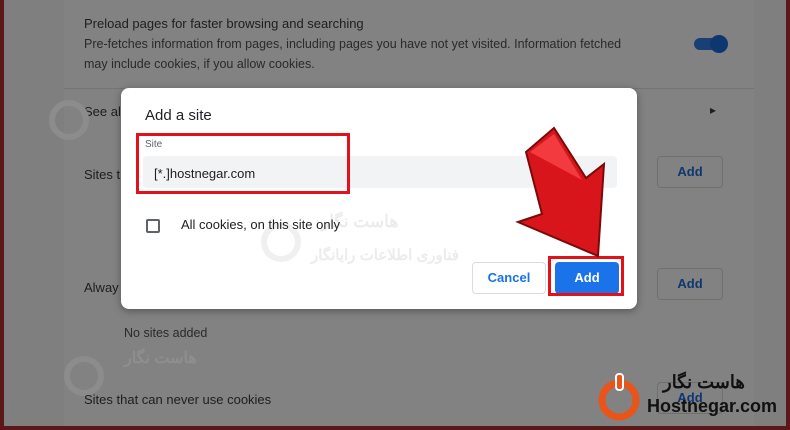 This screenshot has height=430, width=790. What do you see at coordinates (586, 276) in the screenshot?
I see `add-button-highlight-box` at bounding box center [586, 276].